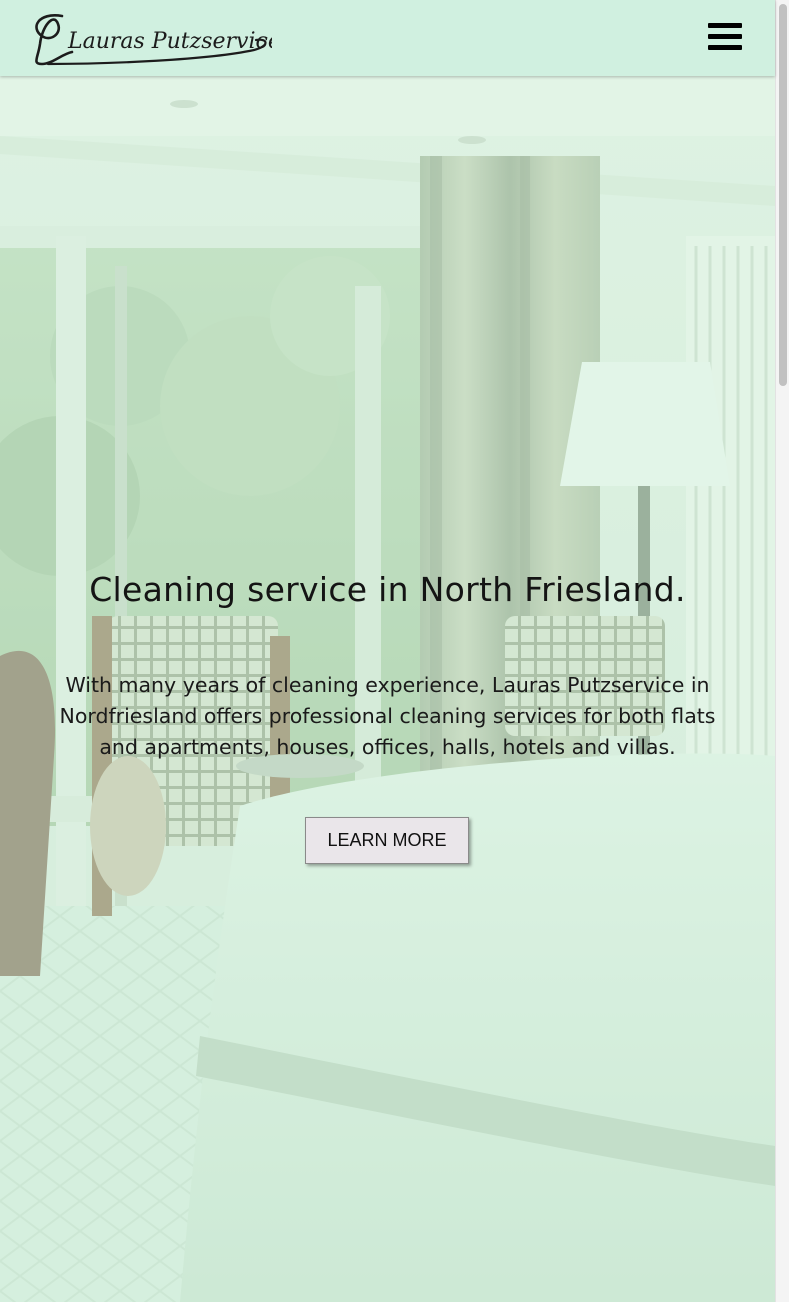 This screenshot has width=789, height=1302. What do you see at coordinates (387, 38) in the screenshot?
I see `site-header: Lauras Putzservice` at bounding box center [387, 38].